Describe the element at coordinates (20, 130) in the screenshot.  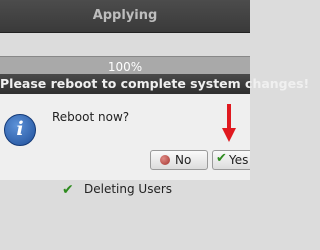
I see `info-icon: i` at that location.